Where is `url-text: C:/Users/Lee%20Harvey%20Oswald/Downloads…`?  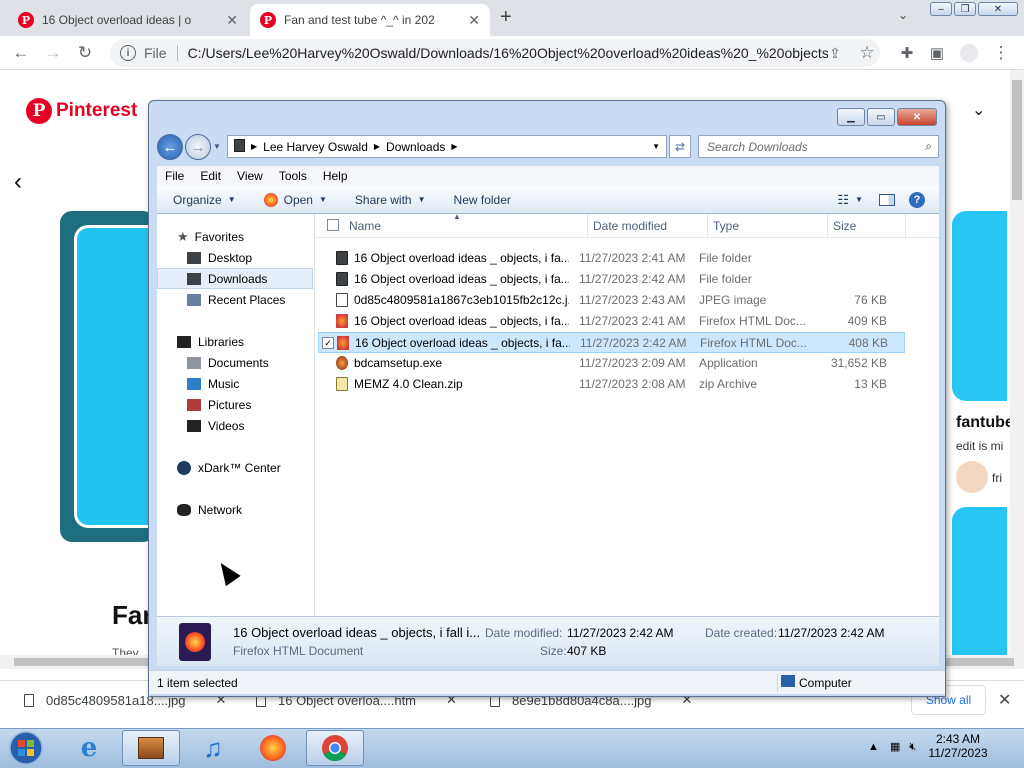 url-text: C:/Users/Lee%20Harvey%20Oswald/Downloads… is located at coordinates (508, 53).